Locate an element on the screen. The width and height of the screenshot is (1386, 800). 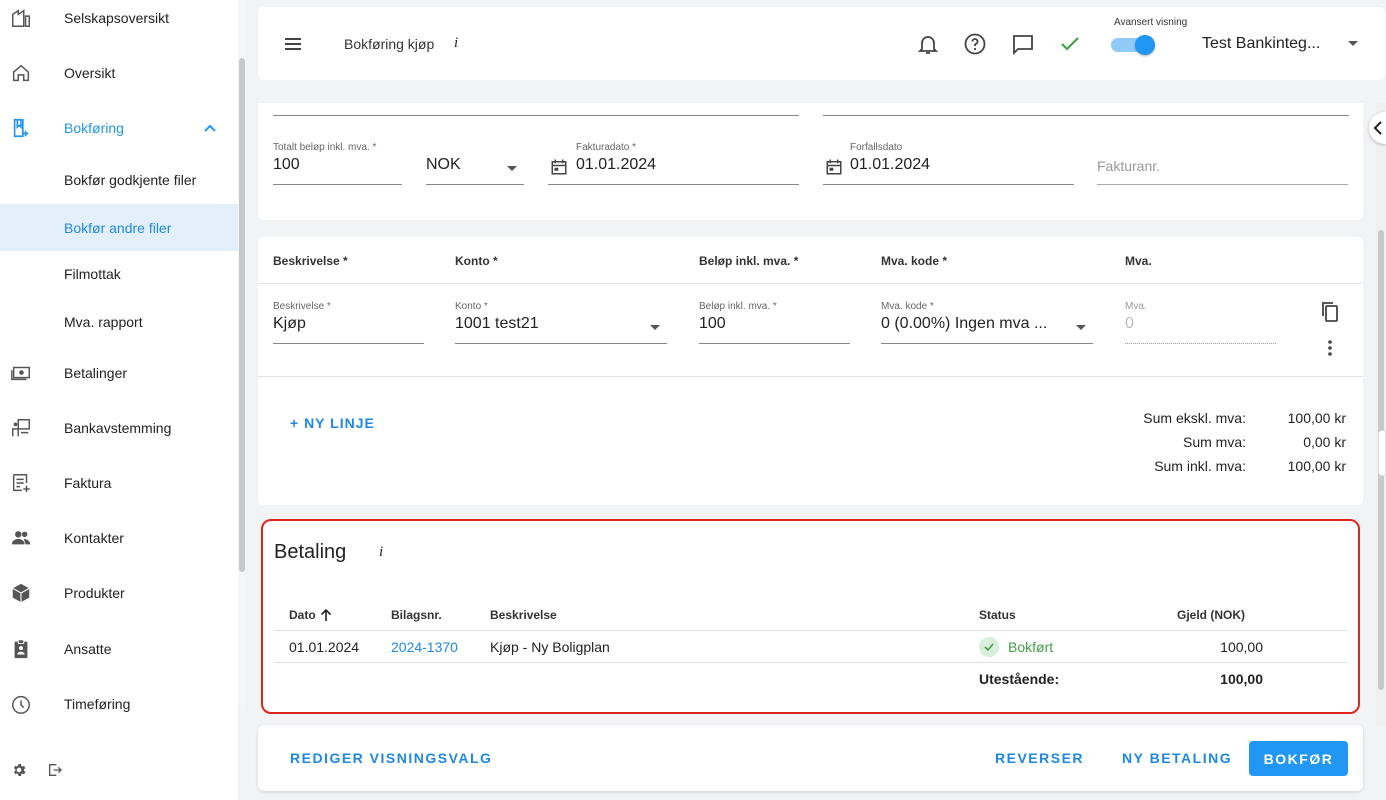
amount-field: Beløp inkl. mva. * 100 is located at coordinates (774, 322).